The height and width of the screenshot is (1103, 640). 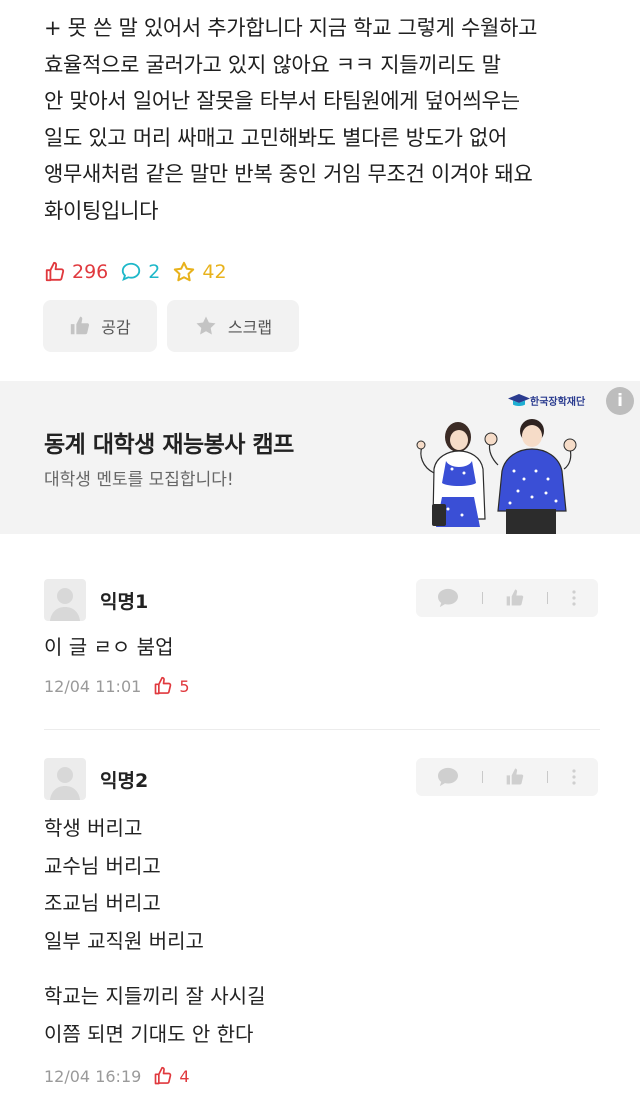 What do you see at coordinates (116, 327) in the screenshot?
I see `like-button-label: 공감` at bounding box center [116, 327].